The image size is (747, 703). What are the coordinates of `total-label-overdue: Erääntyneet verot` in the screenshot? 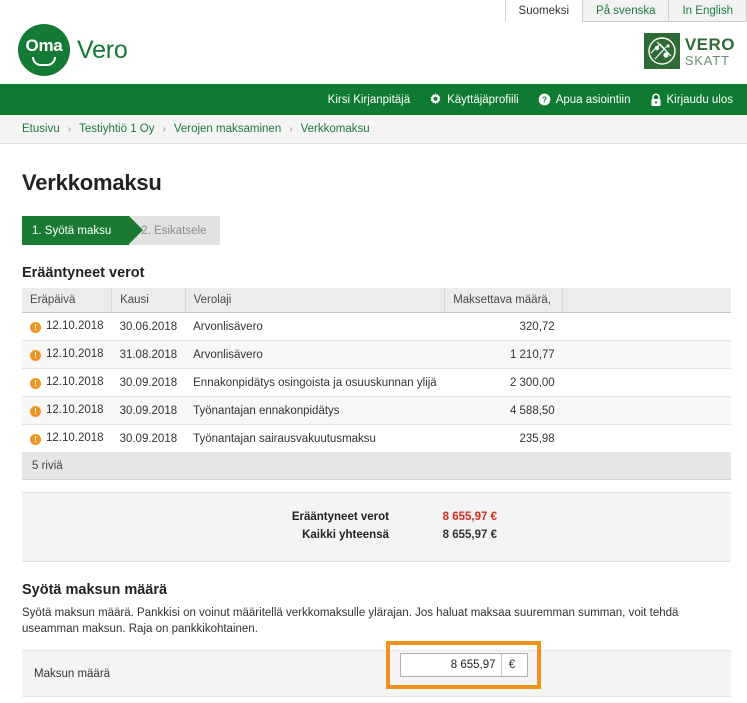 It's located at (340, 517).